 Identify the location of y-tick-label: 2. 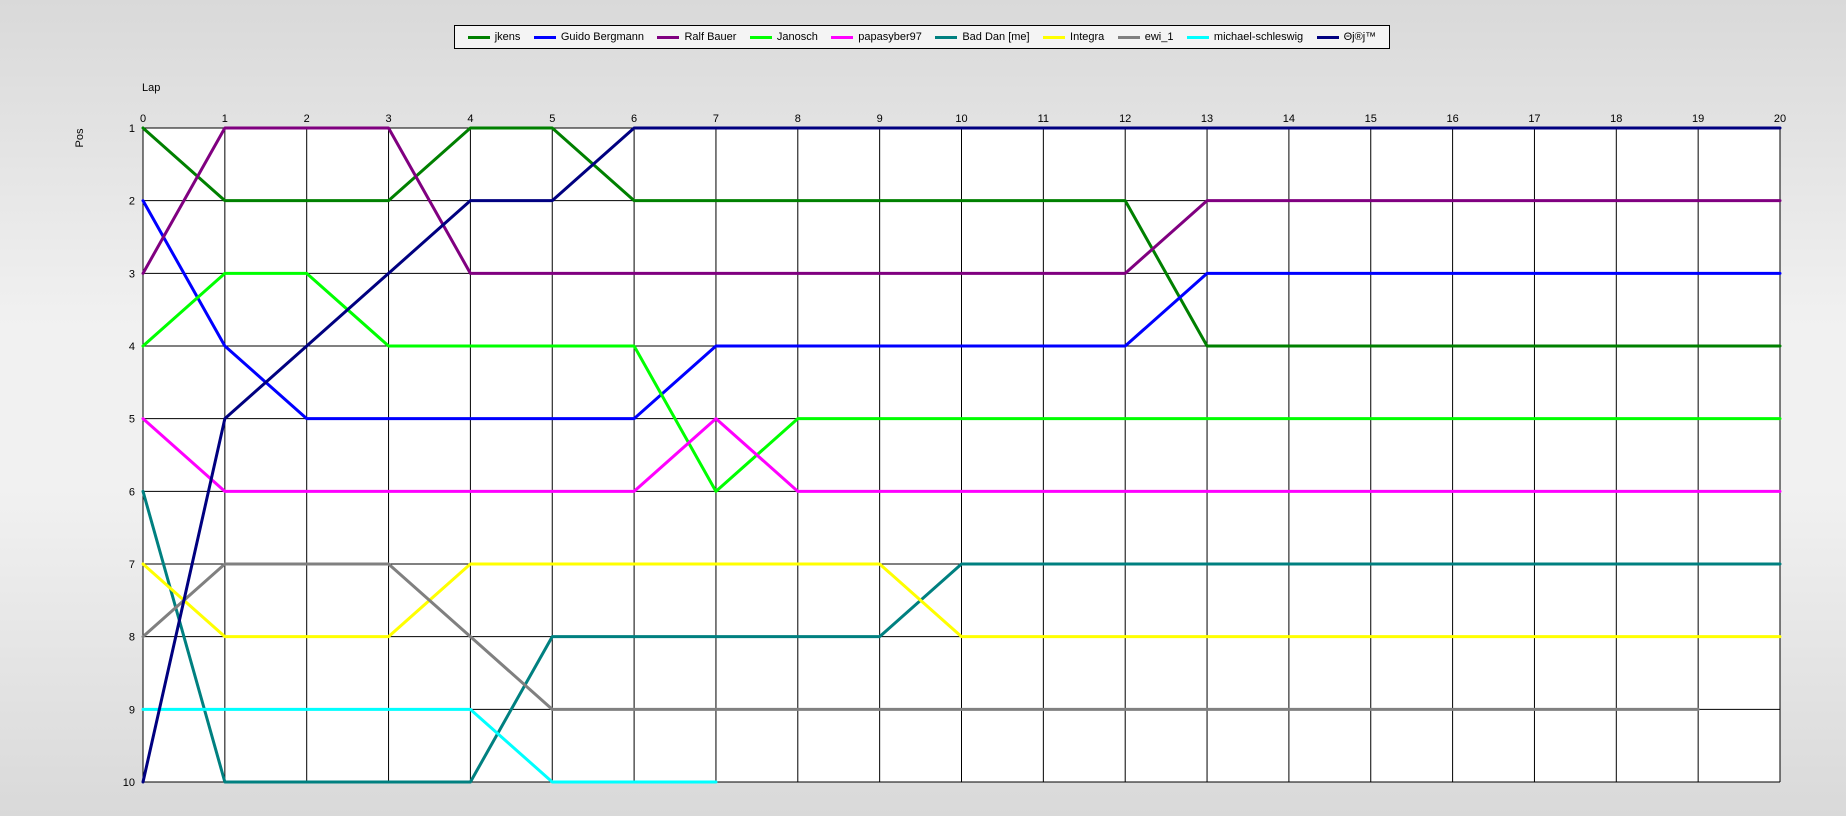
(132, 202).